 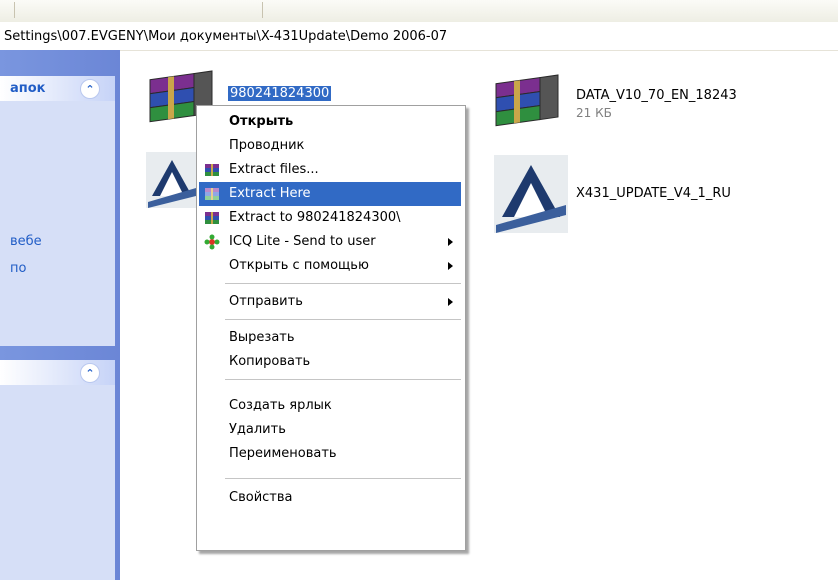 What do you see at coordinates (330, 338) in the screenshot?
I see `menu-item-cut: Вырезать` at bounding box center [330, 338].